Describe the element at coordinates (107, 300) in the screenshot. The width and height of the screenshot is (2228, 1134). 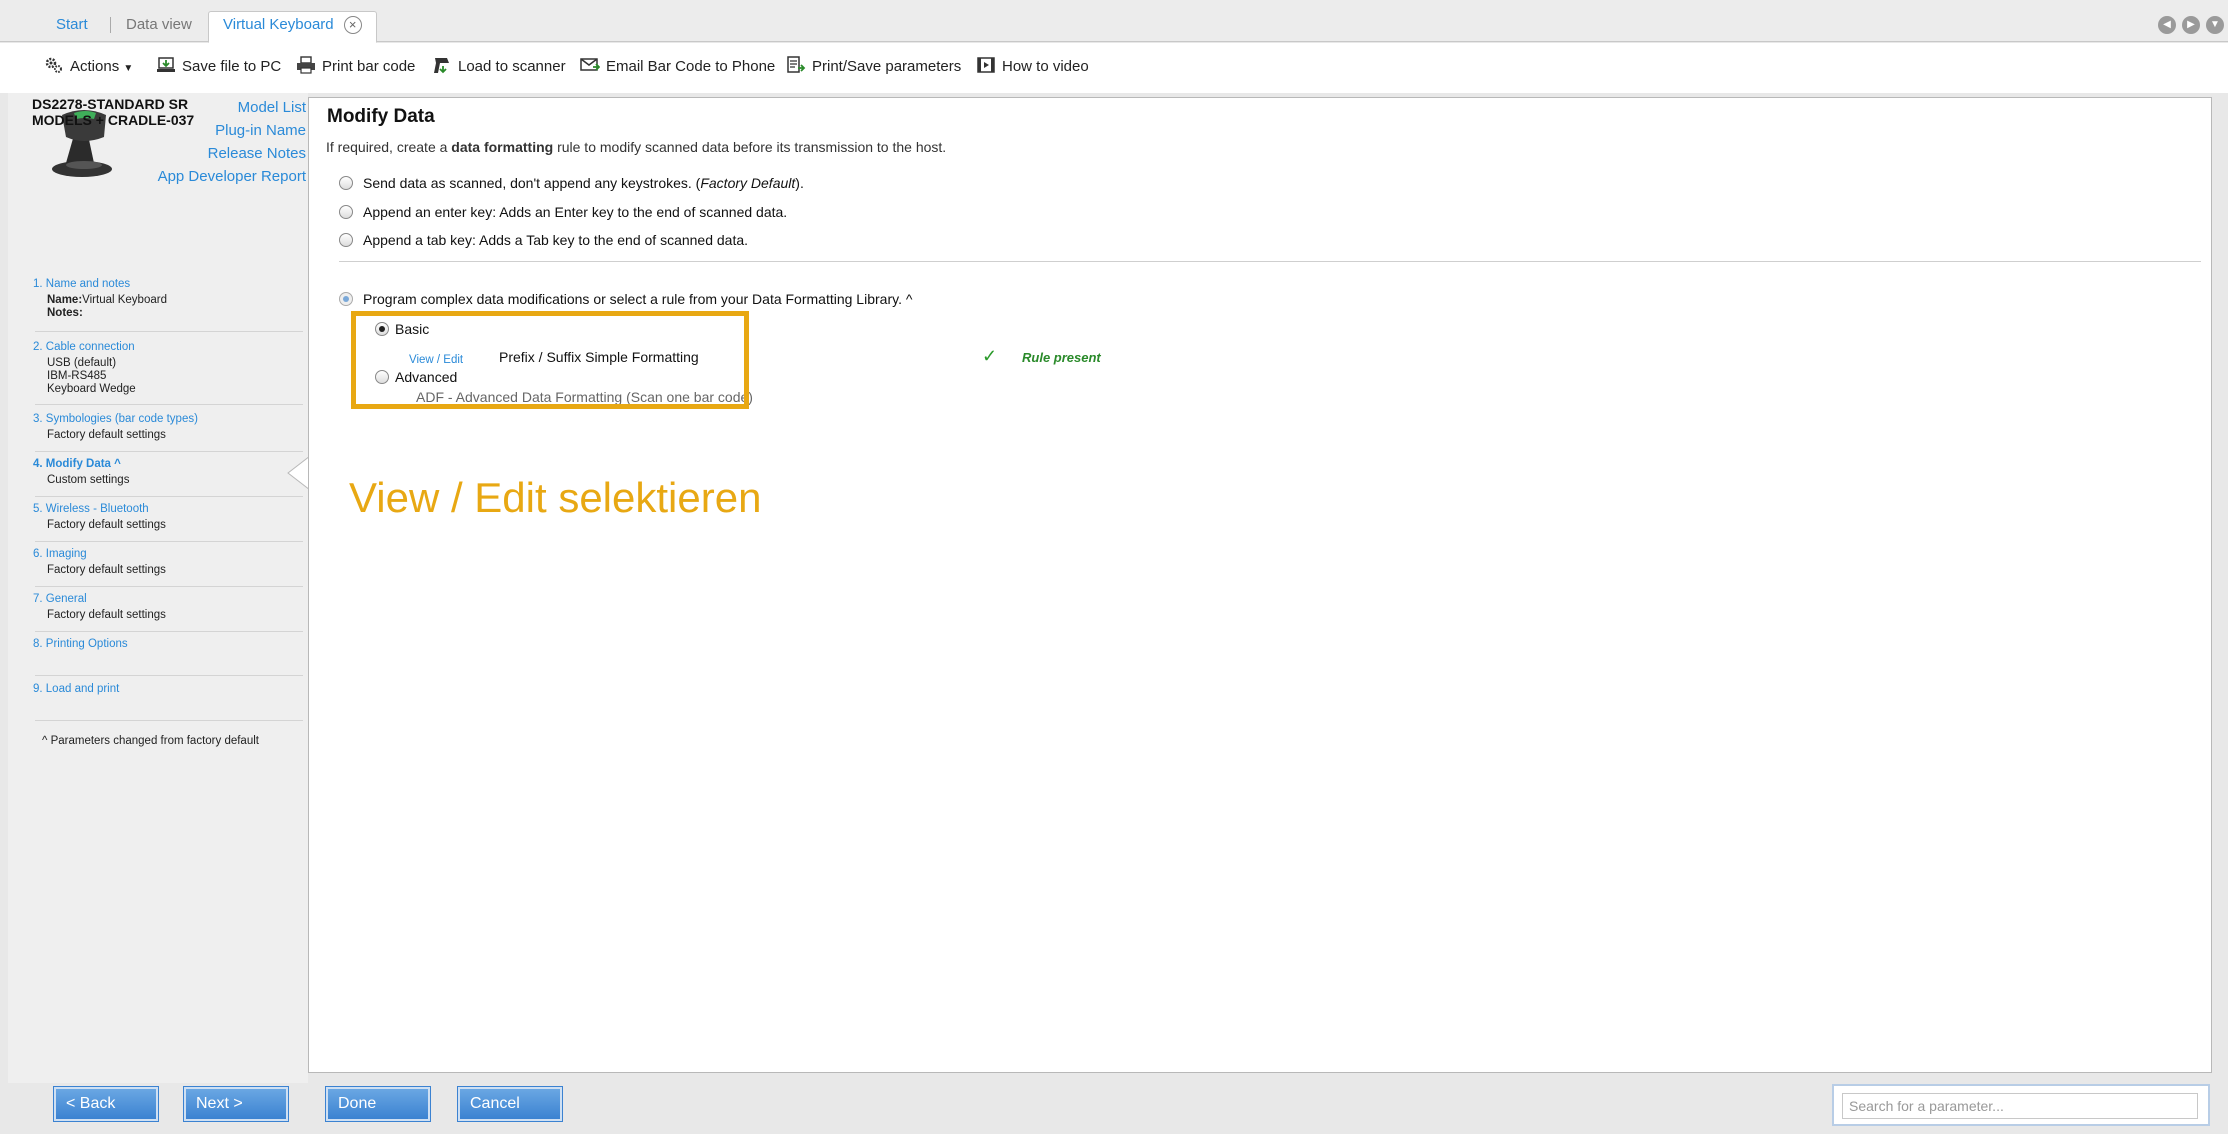
I see `step-detail: Name:Virtual Keyboard` at that location.